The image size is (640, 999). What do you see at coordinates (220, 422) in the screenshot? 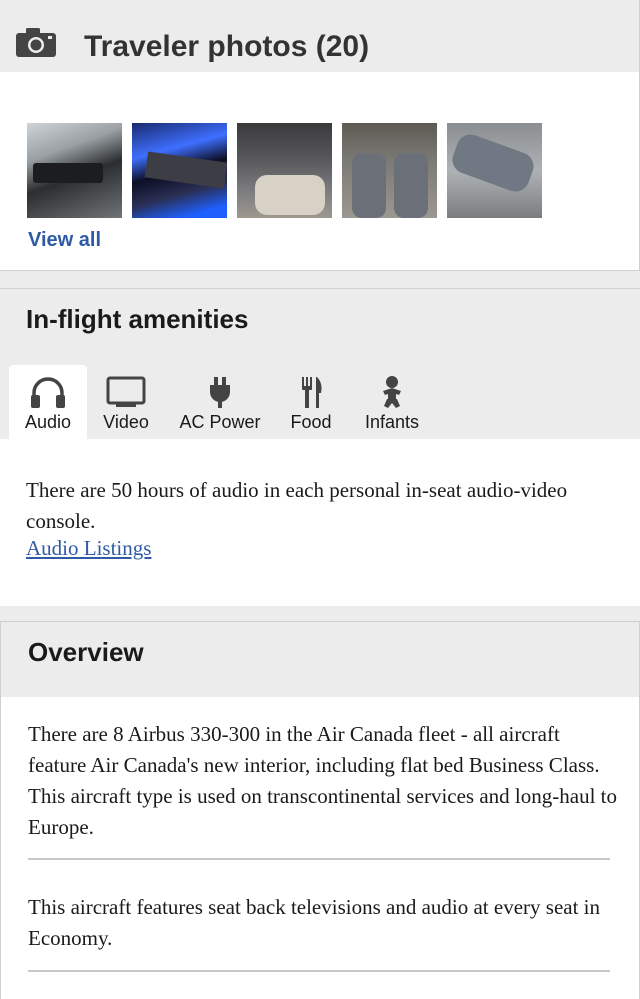
I see `tab-label: AC Power` at bounding box center [220, 422].